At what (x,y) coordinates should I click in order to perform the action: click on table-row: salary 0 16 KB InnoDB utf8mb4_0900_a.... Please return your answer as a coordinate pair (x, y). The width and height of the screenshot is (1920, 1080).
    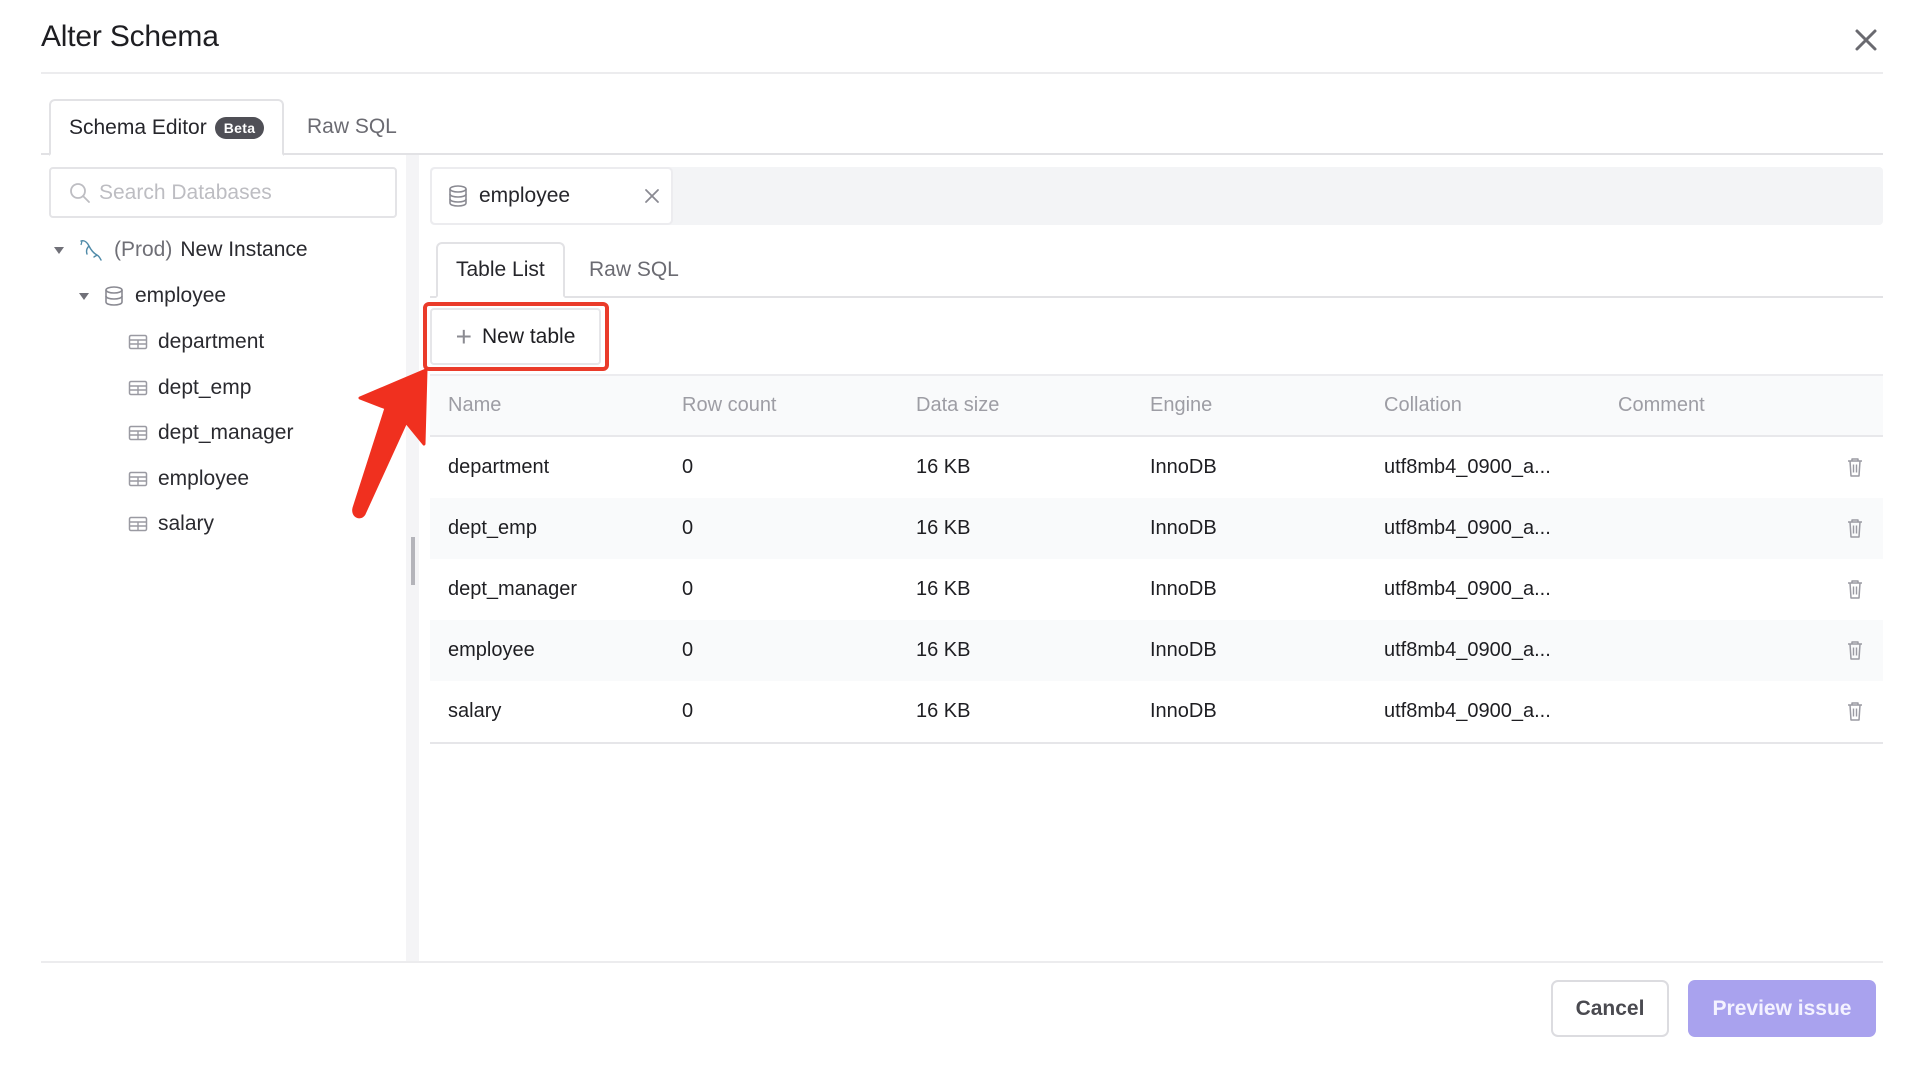
    Looking at the image, I should click on (1156, 711).